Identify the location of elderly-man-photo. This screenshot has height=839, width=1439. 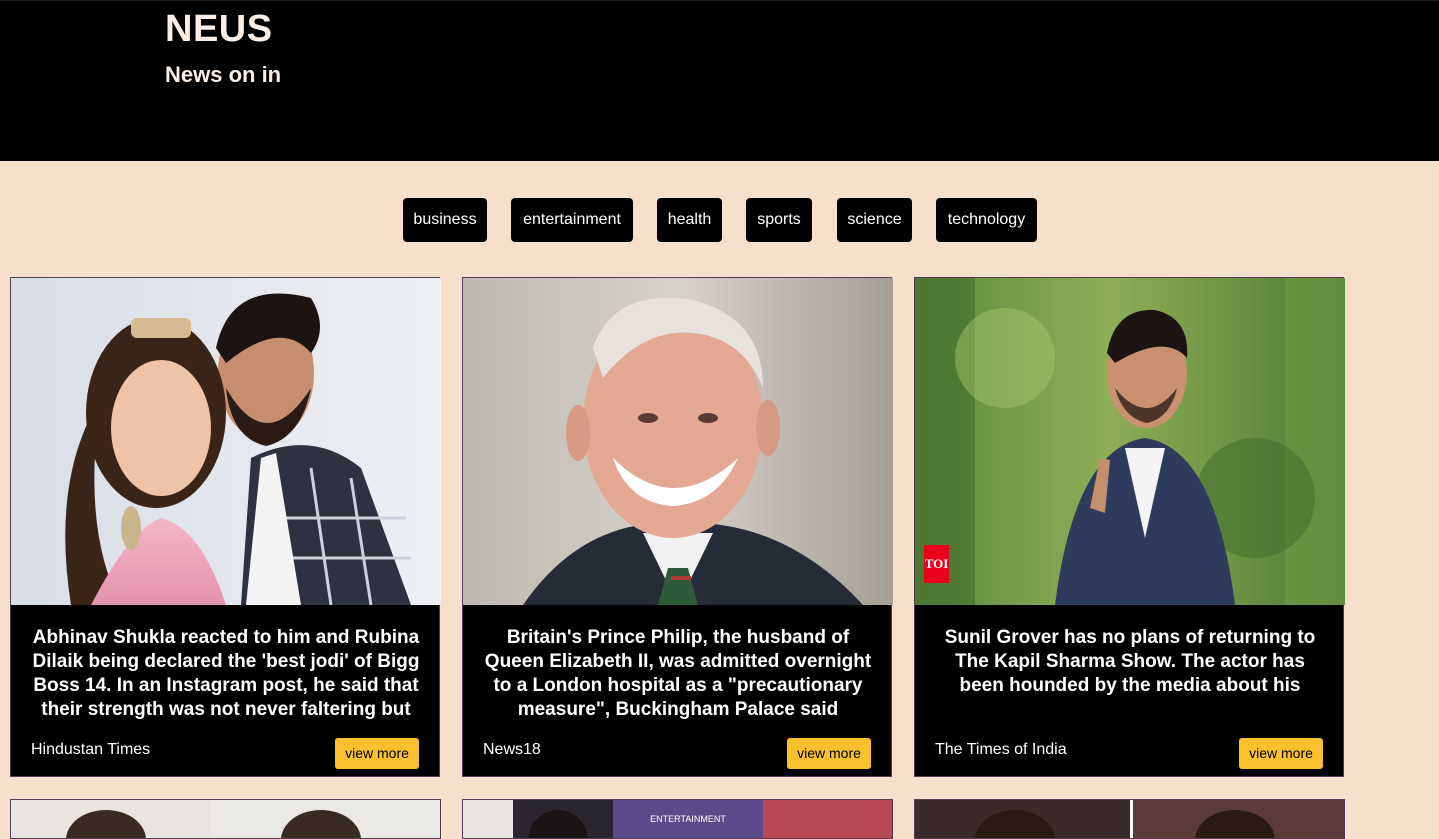
(678, 441).